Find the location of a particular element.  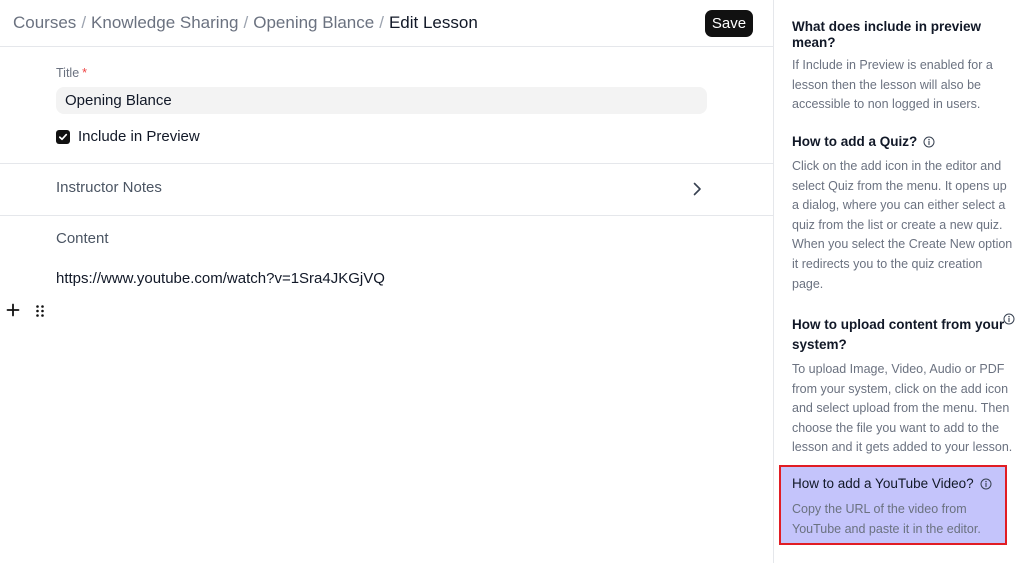

title-input is located at coordinates (381, 100).